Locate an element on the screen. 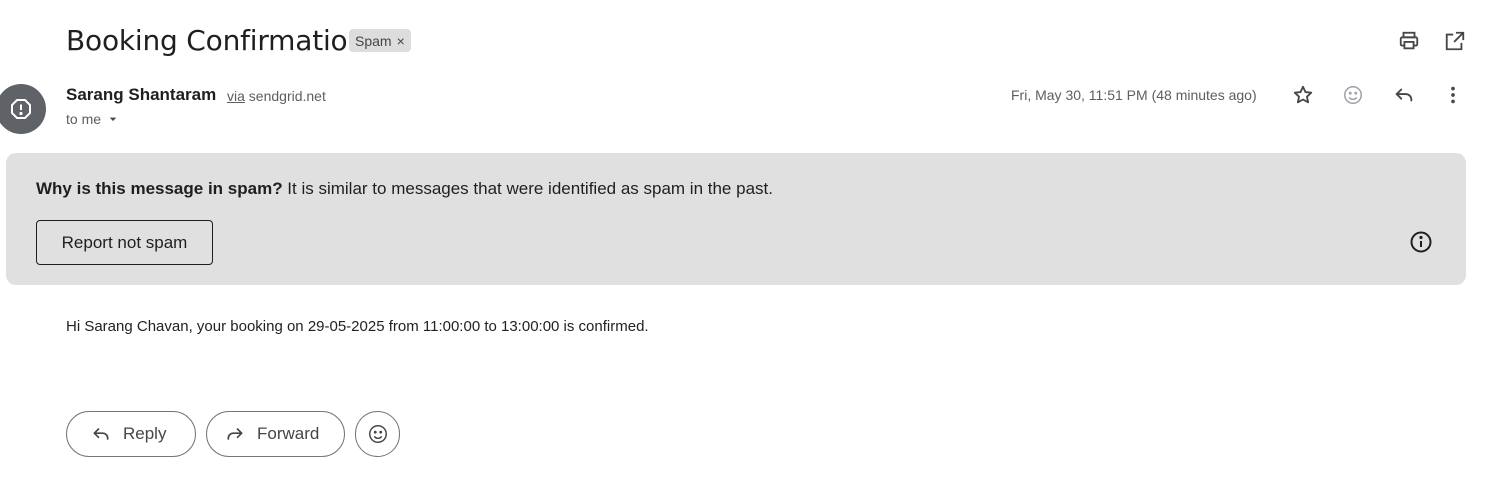  caret-down-icon is located at coordinates (113, 119).